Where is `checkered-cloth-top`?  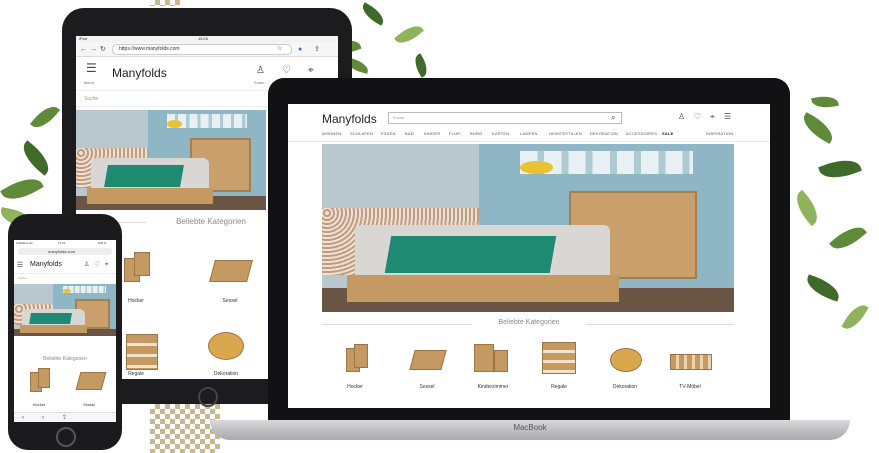
checkered-cloth-top is located at coordinates (165, 3).